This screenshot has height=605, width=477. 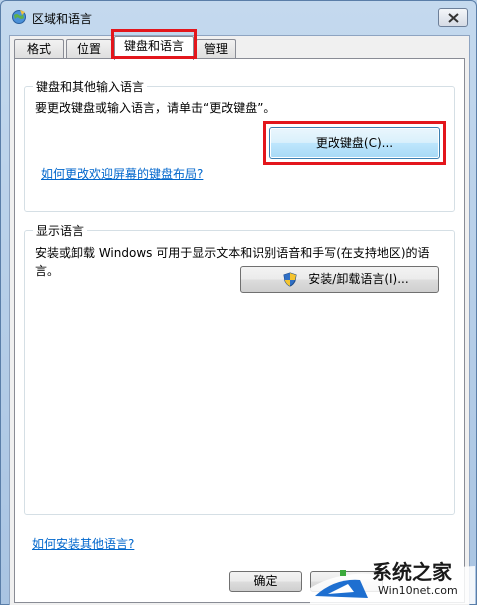 What do you see at coordinates (265, 581) in the screenshot?
I see `ok-button: 确定` at bounding box center [265, 581].